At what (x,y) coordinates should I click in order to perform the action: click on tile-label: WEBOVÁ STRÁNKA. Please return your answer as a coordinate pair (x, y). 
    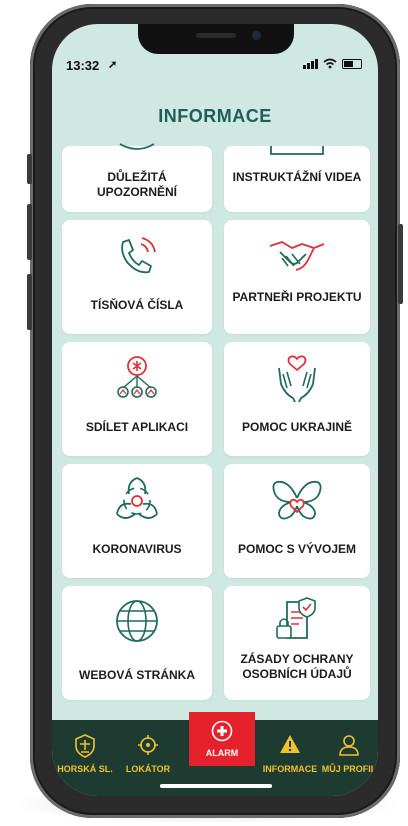
    Looking at the image, I should click on (137, 675).